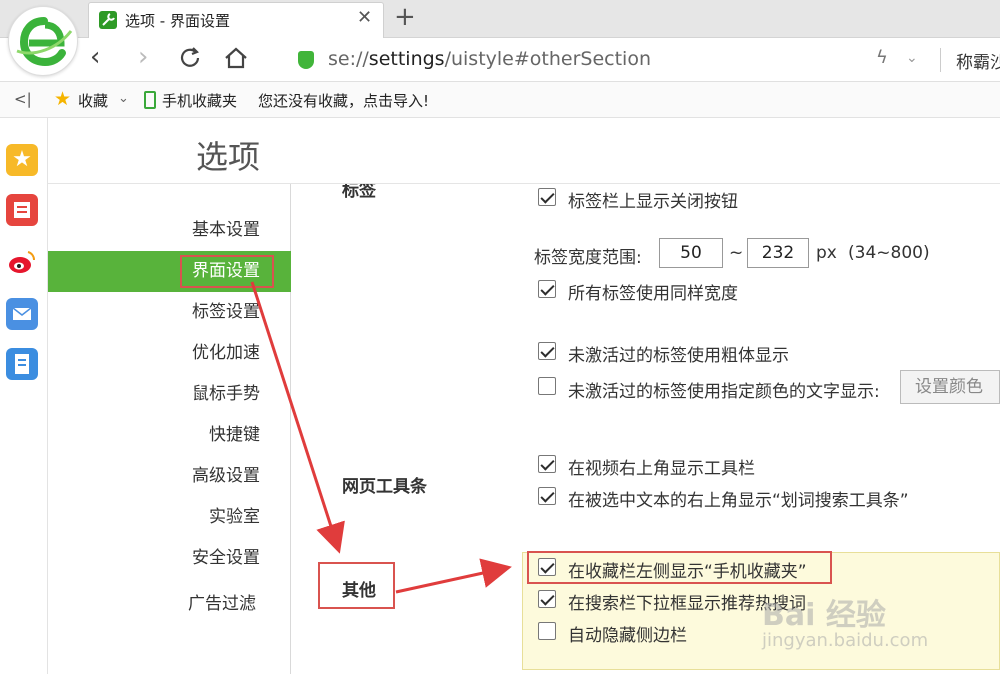  What do you see at coordinates (453, 576) in the screenshot?
I see `arrow-to-option` at bounding box center [453, 576].